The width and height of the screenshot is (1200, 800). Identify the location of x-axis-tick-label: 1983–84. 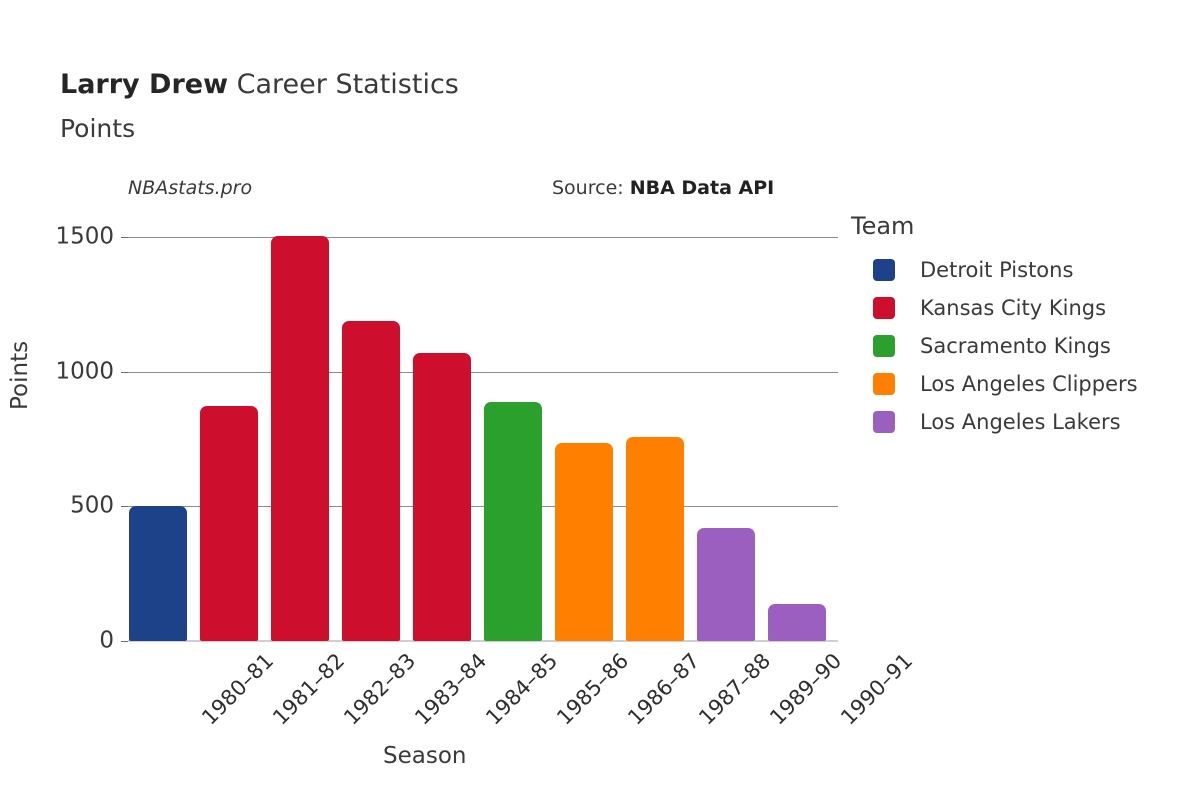
(451, 689).